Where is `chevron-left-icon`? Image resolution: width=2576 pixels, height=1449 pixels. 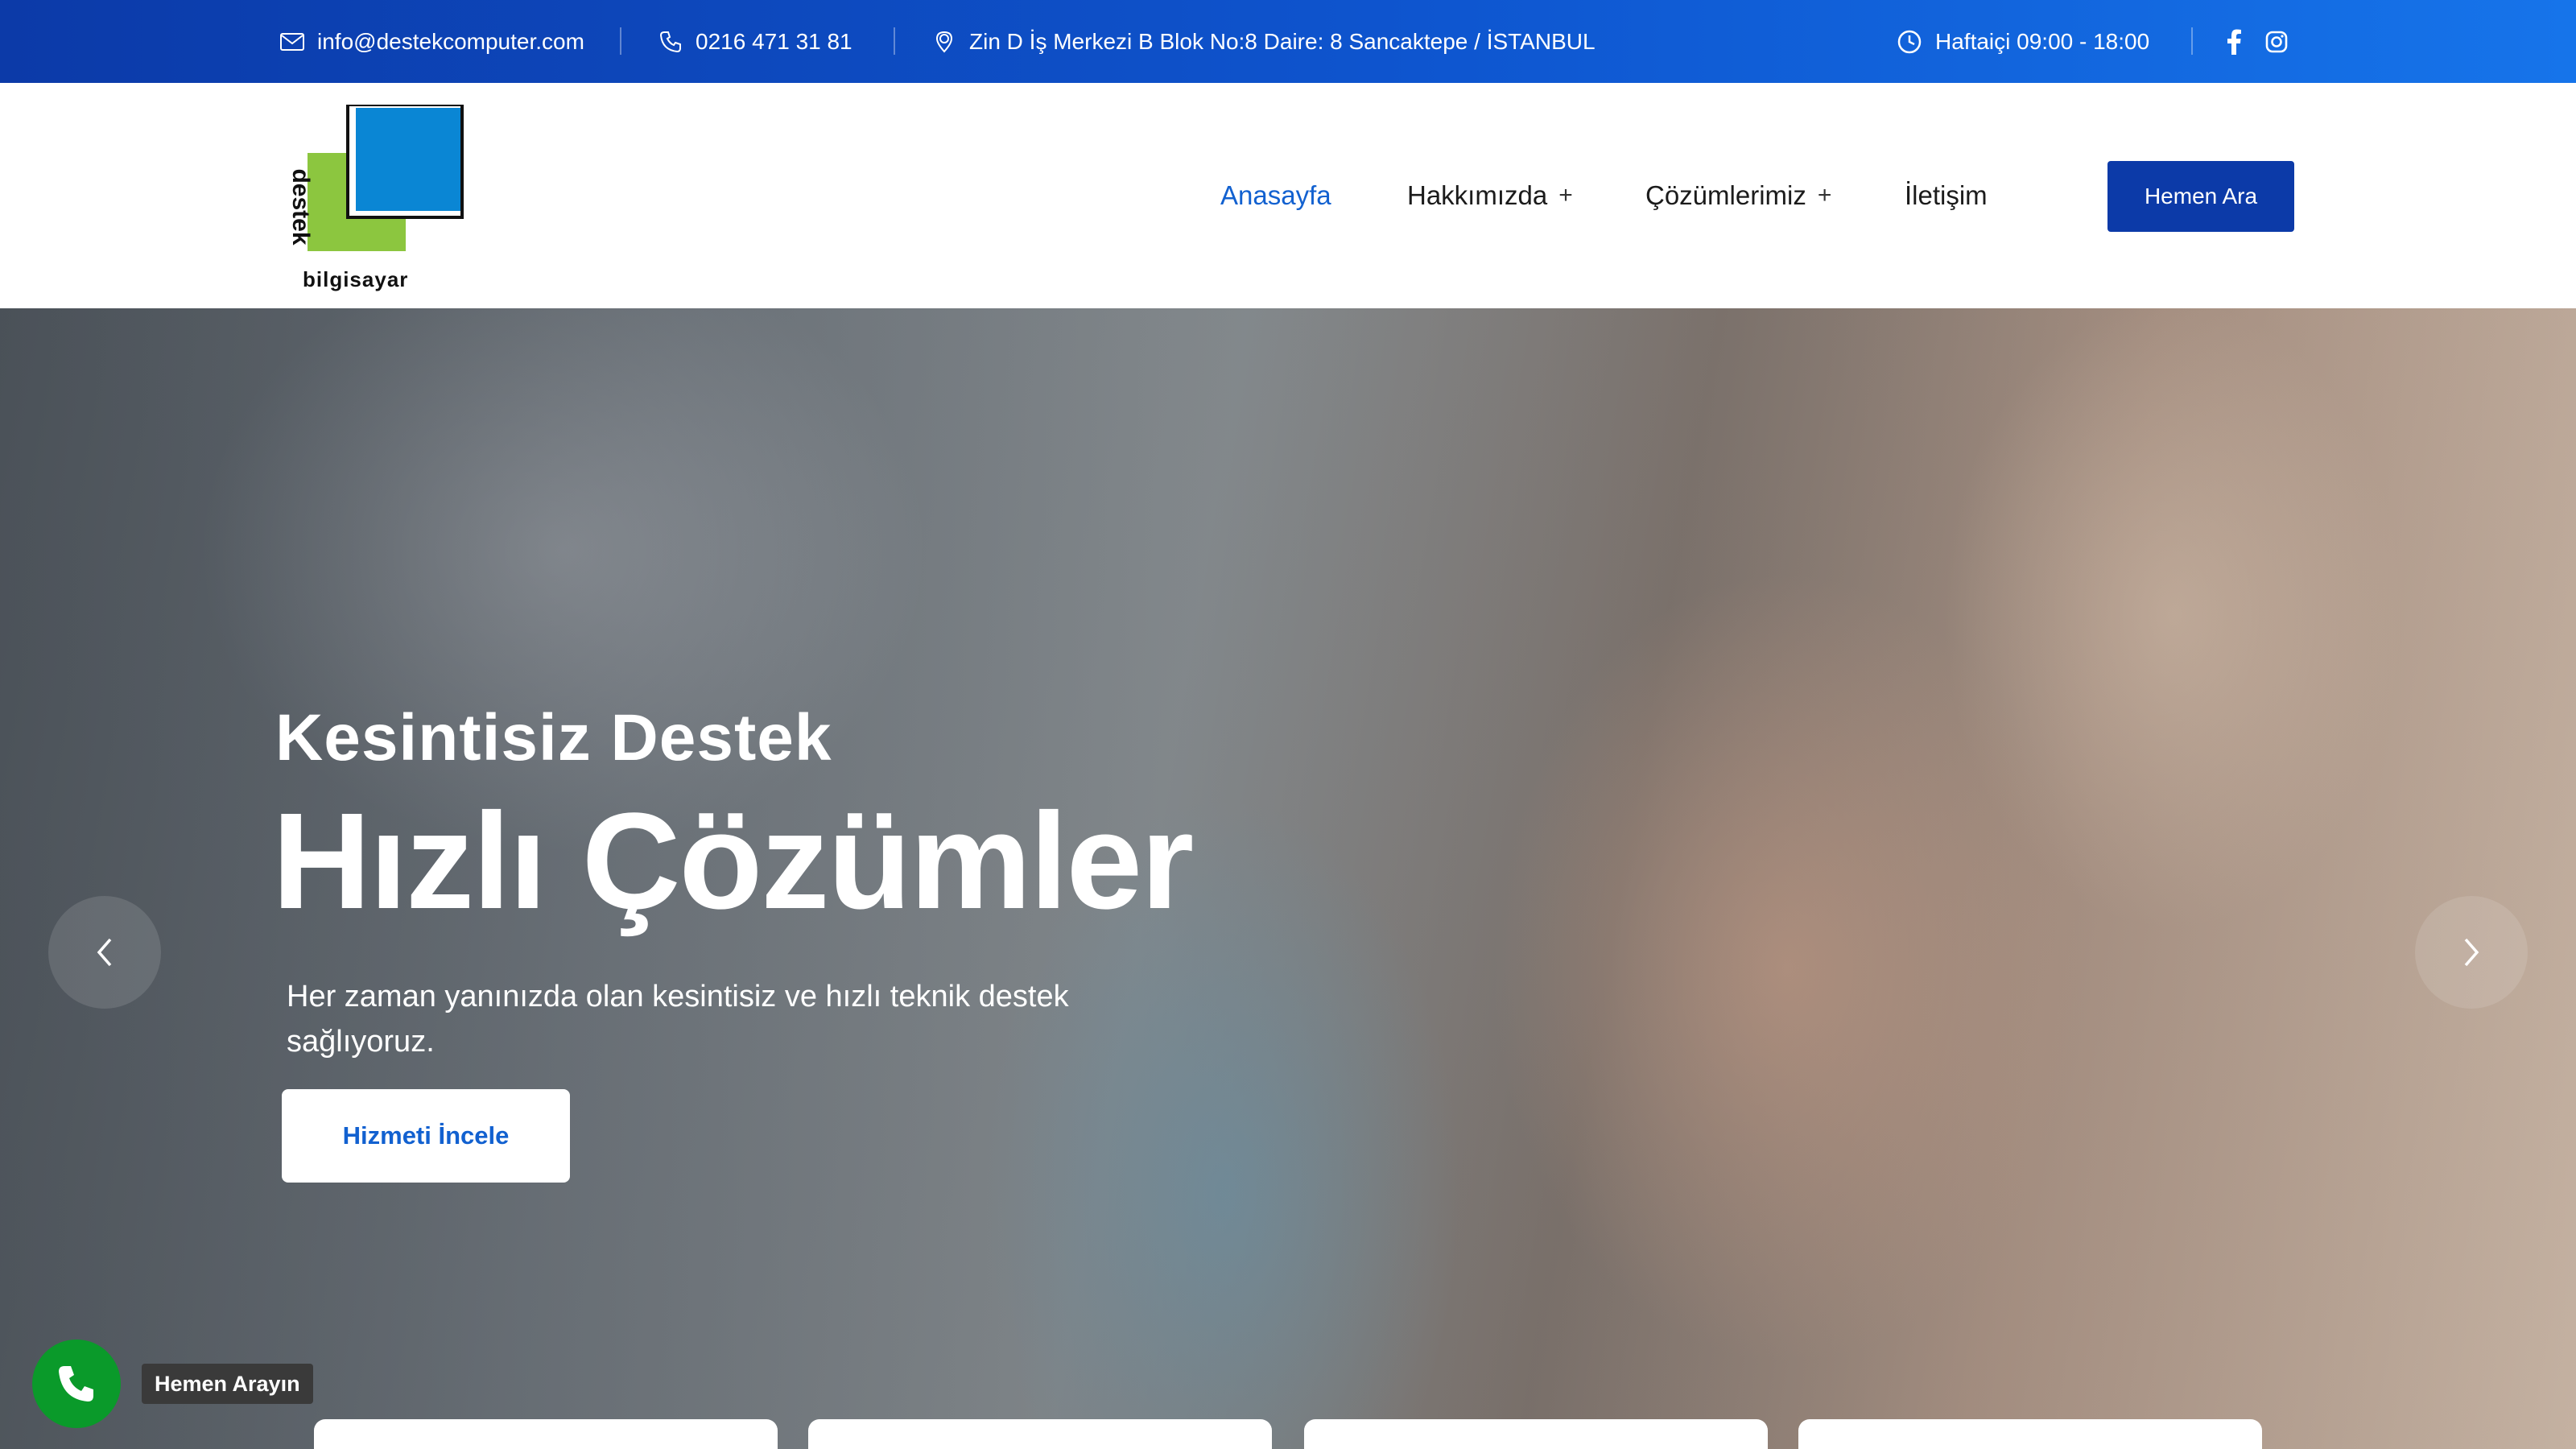 chevron-left-icon is located at coordinates (104, 952).